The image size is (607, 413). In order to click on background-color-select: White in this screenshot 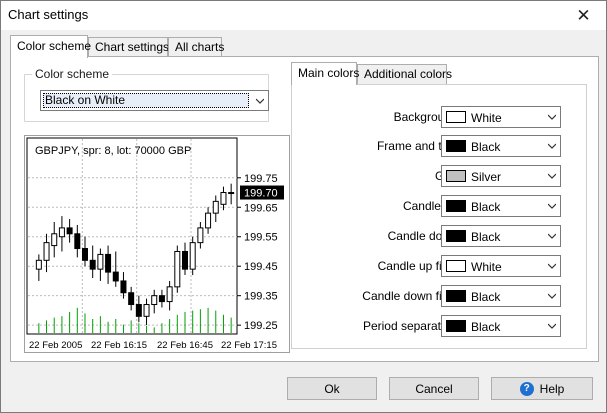, I will do `click(501, 117)`.